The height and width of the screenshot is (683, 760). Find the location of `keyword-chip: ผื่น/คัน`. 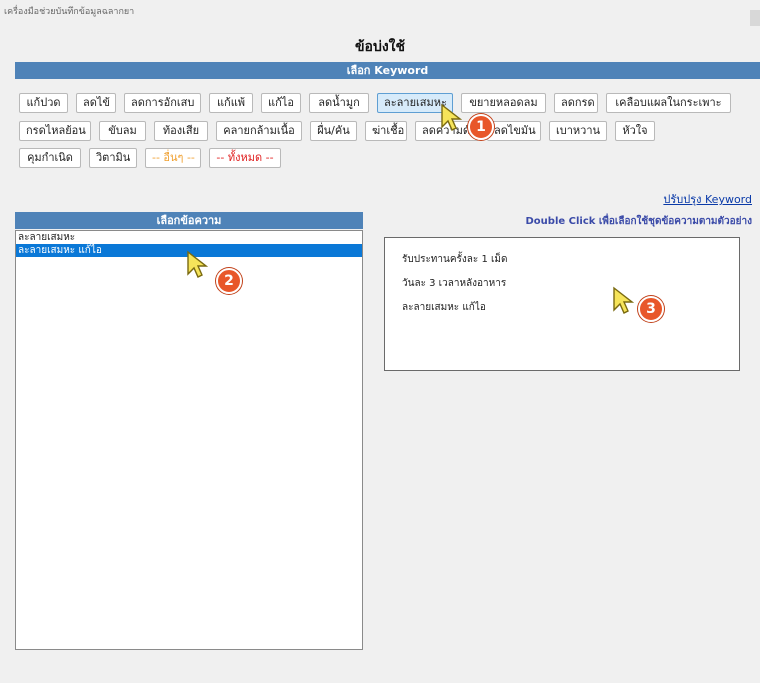

keyword-chip: ผื่น/คัน is located at coordinates (333, 131).